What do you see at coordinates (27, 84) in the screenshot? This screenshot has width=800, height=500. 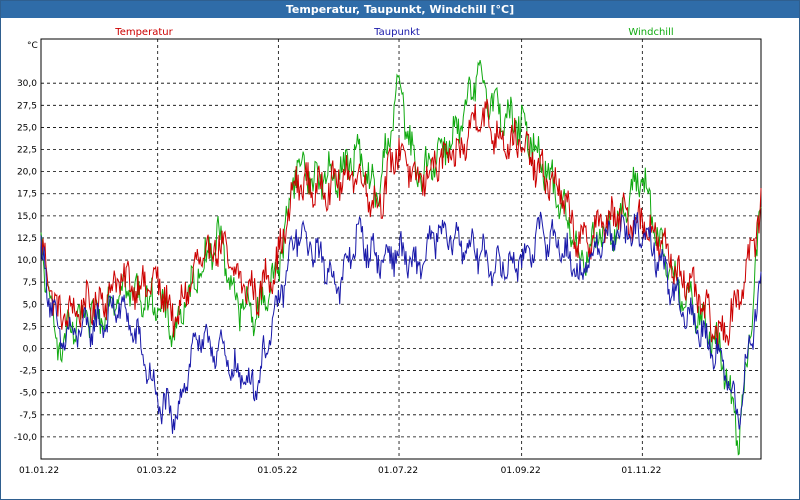 I see `y-tick-label: 30,0` at bounding box center [27, 84].